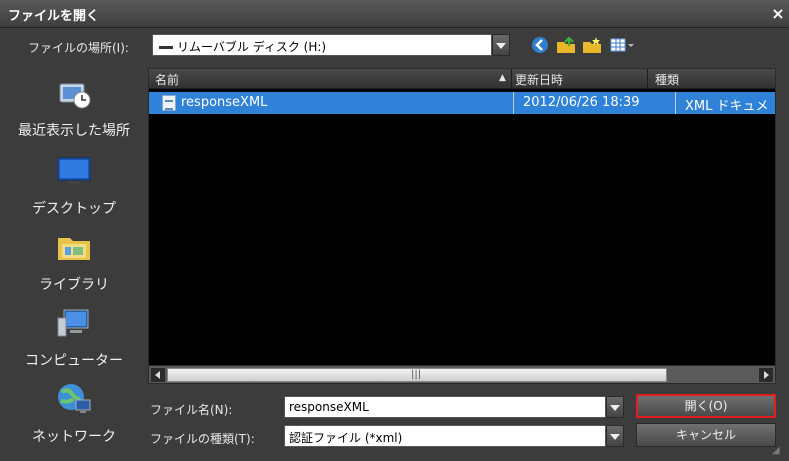  I want to click on lookin-label: ファイルの場所(I):, so click(78, 48).